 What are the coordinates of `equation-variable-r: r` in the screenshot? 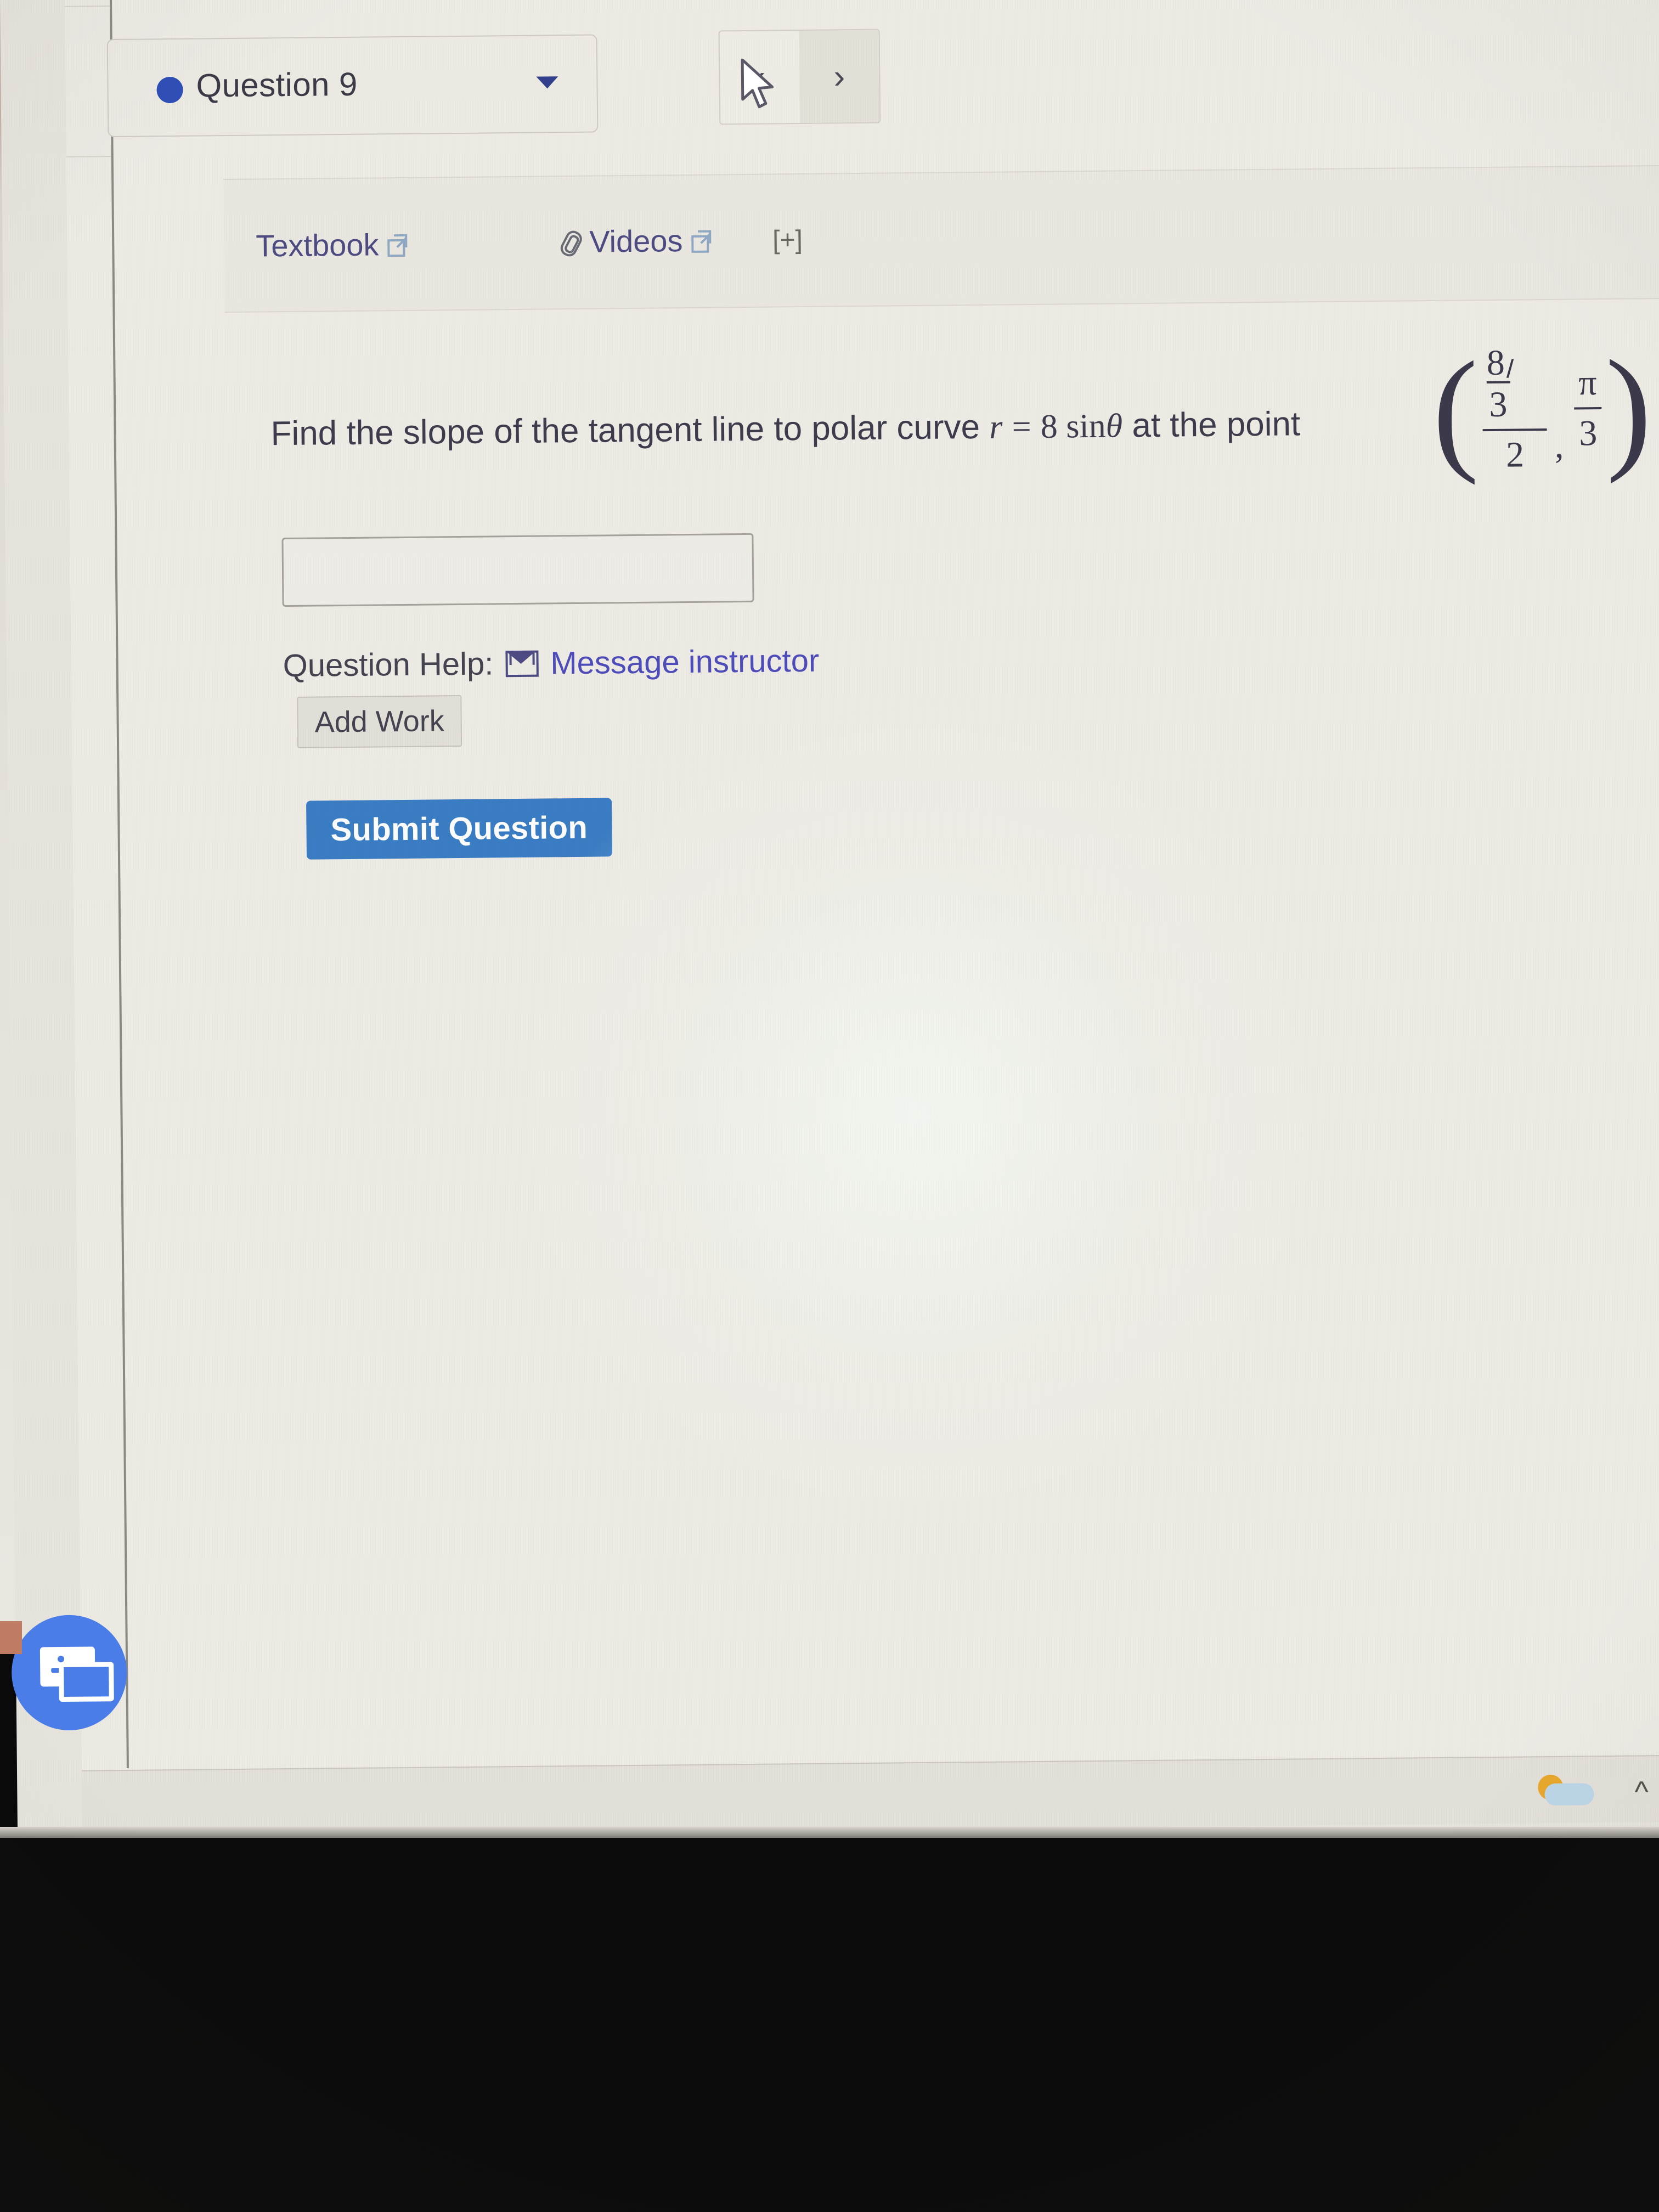 It's located at (996, 427).